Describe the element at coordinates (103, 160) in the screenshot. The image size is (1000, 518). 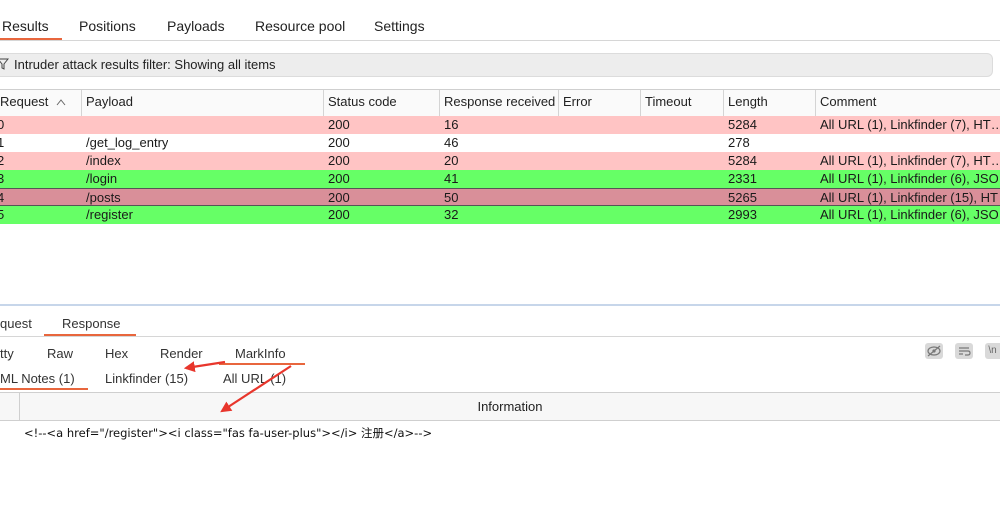
I see `table-cell-payload: /index` at that location.